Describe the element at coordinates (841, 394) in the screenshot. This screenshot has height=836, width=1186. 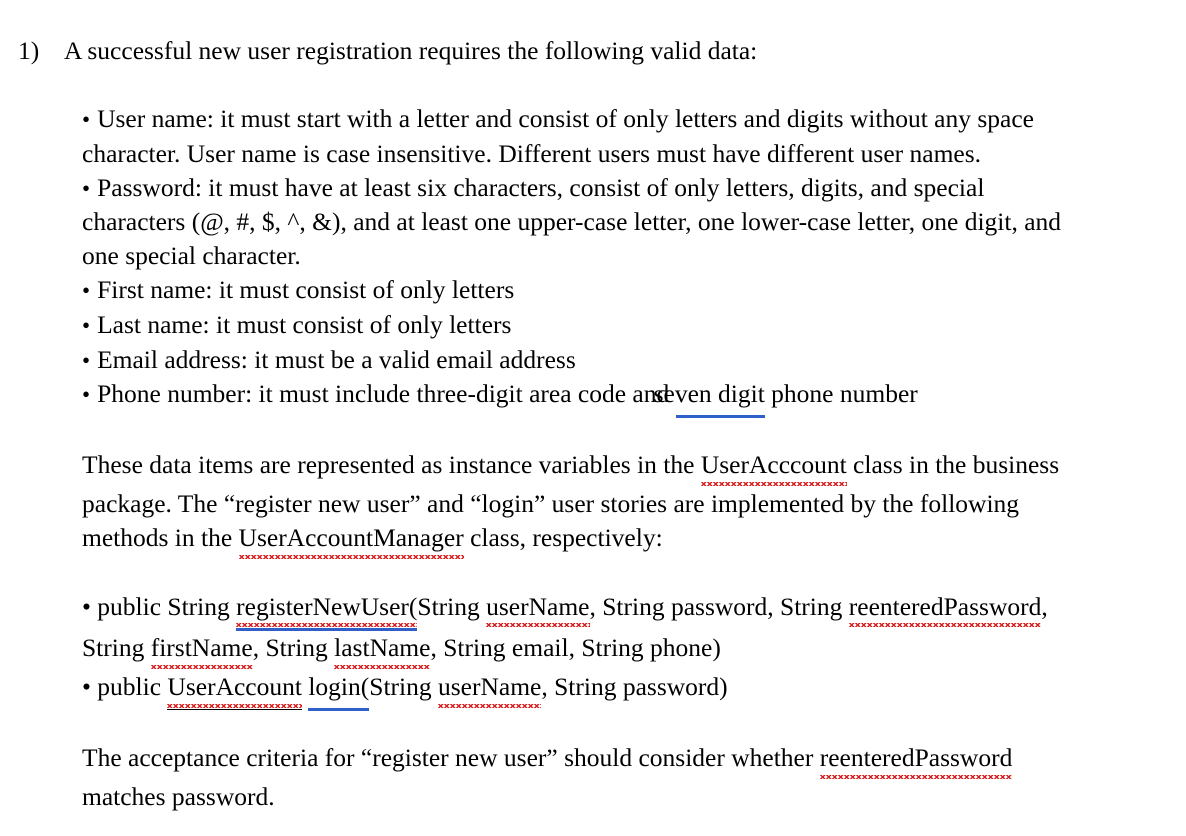
I see `requirement-text-after: phone number` at that location.